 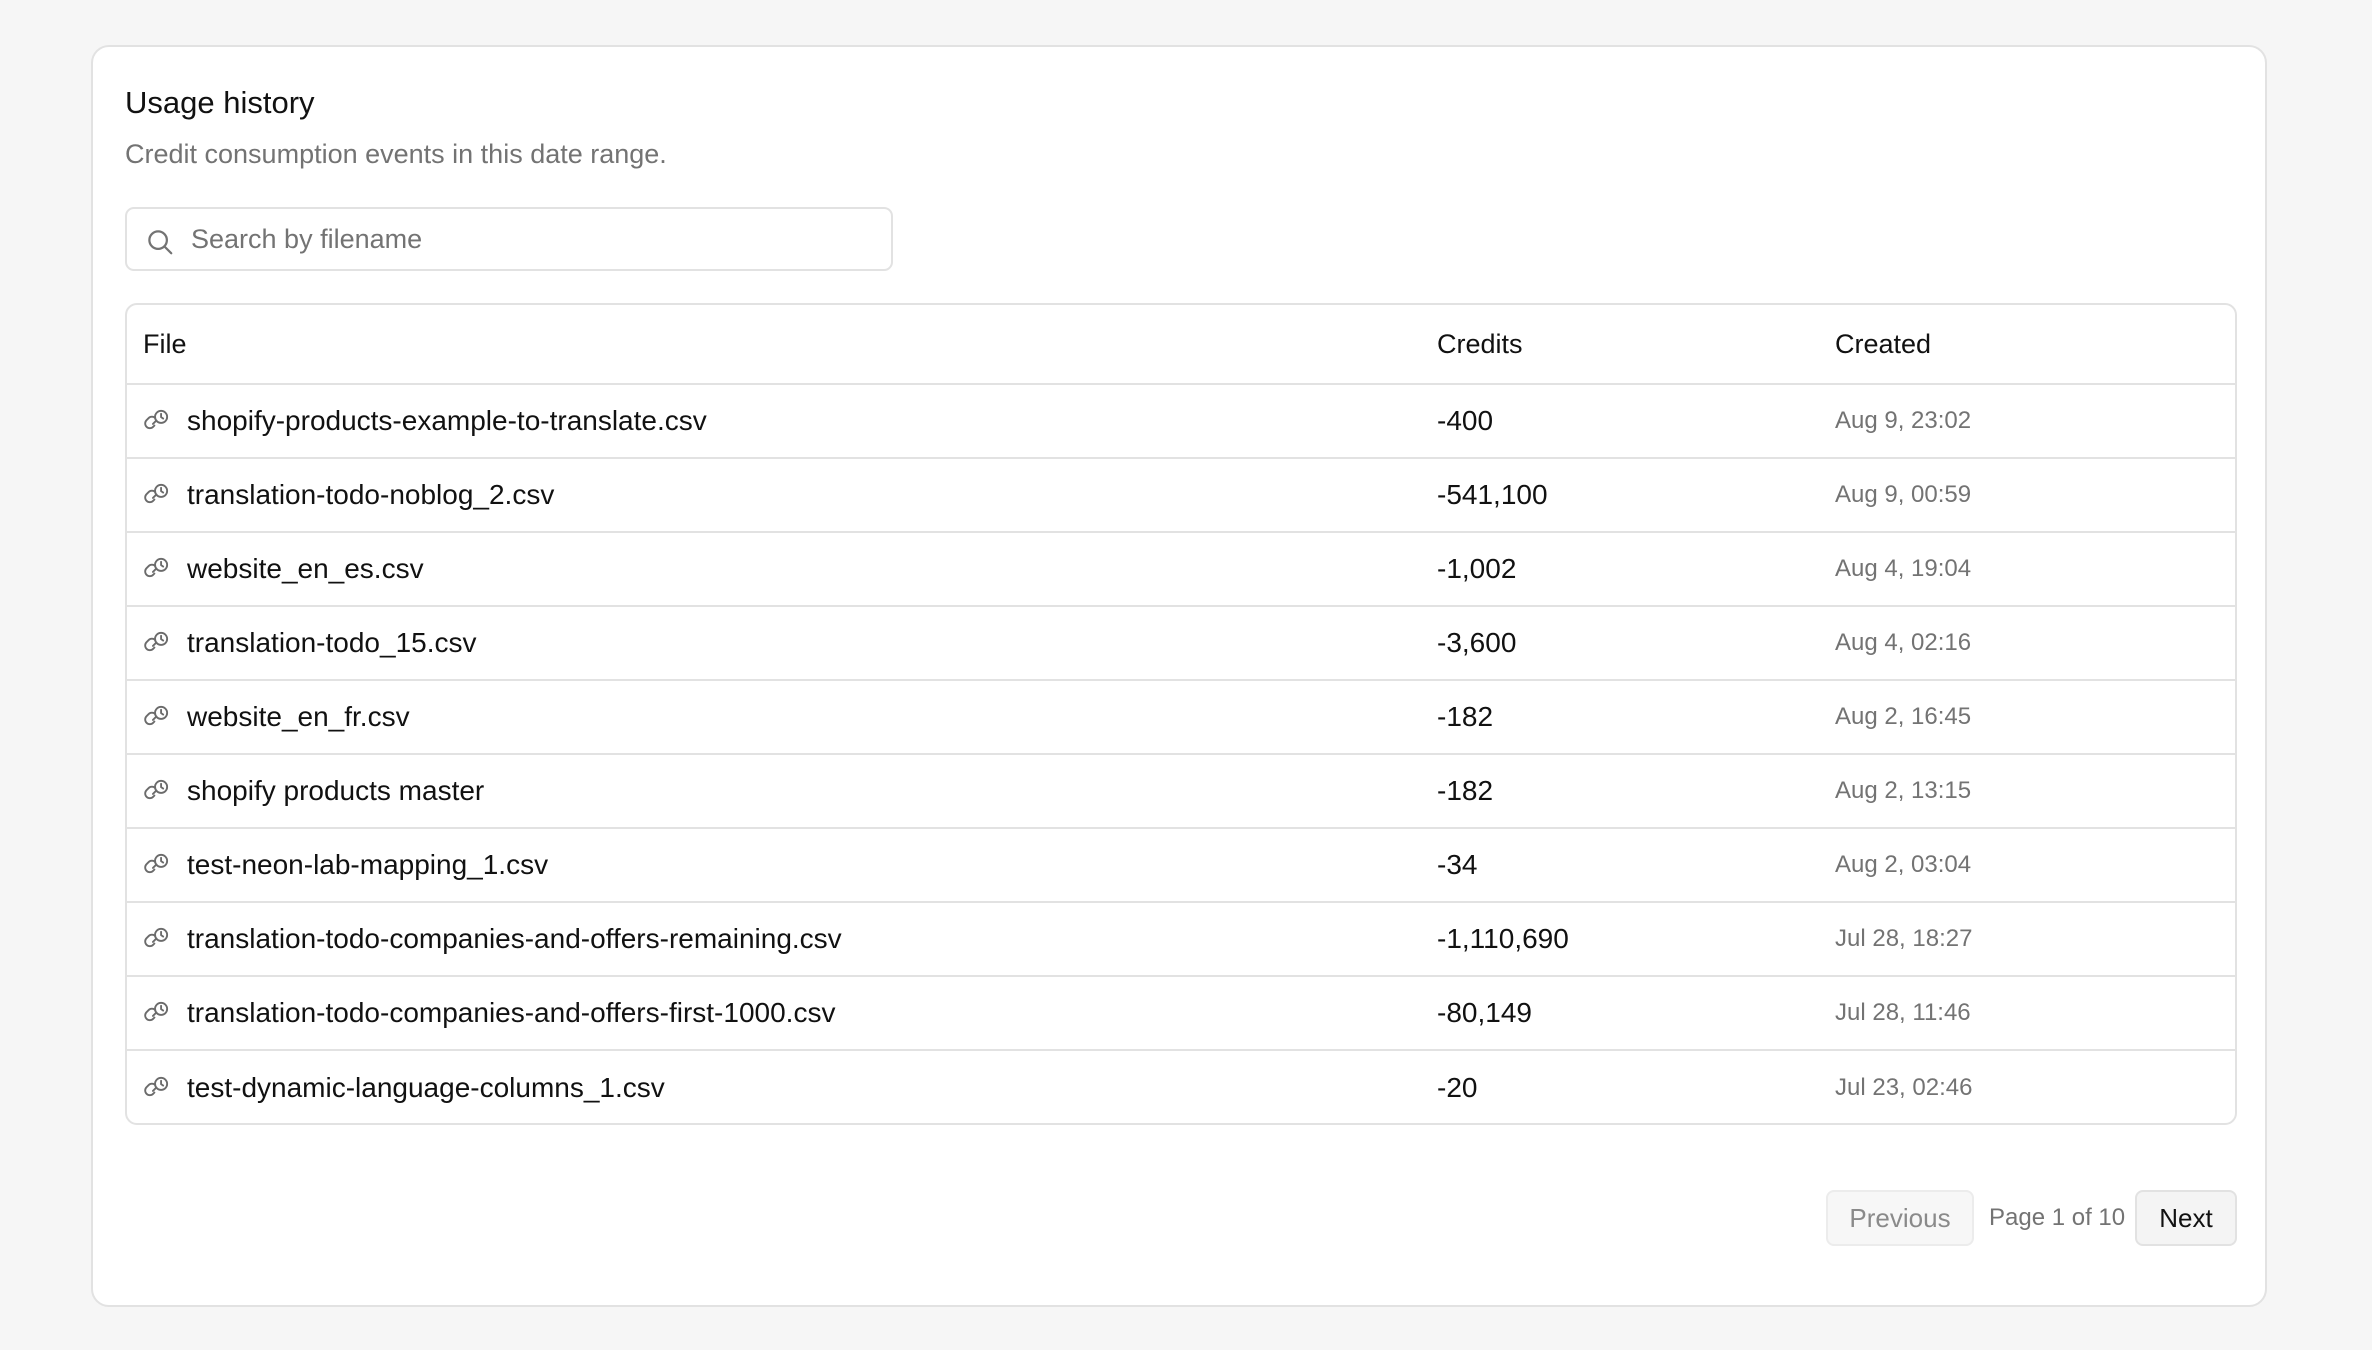 I want to click on created-timestamp: Jul 28, 11:46, so click(x=1903, y=1012).